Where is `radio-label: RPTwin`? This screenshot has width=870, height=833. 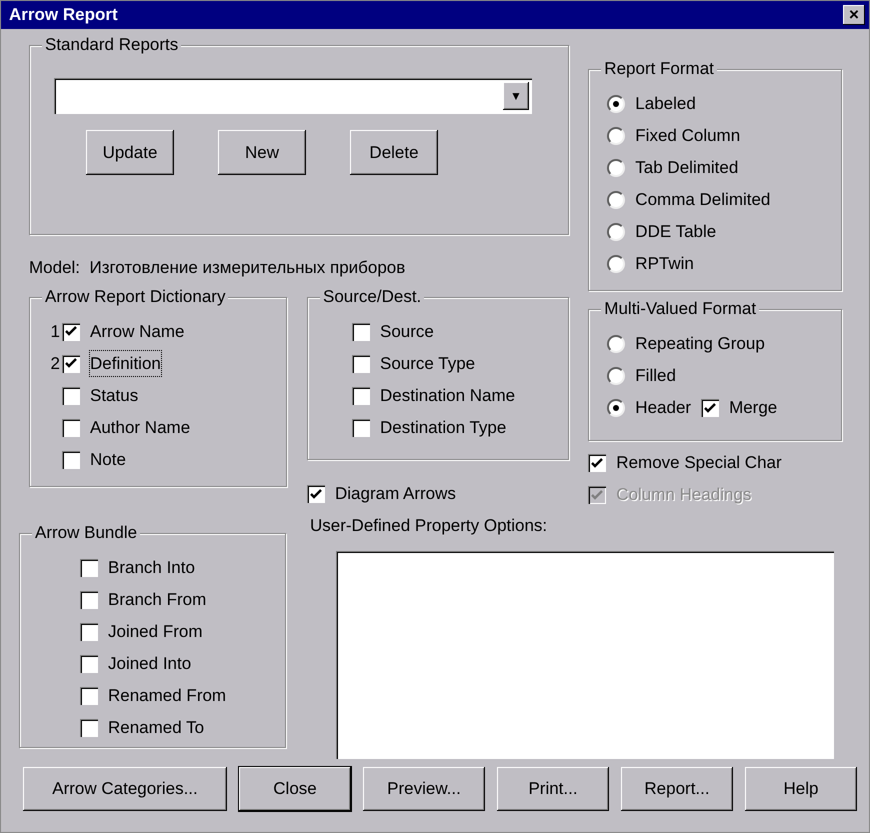
radio-label: RPTwin is located at coordinates (664, 264).